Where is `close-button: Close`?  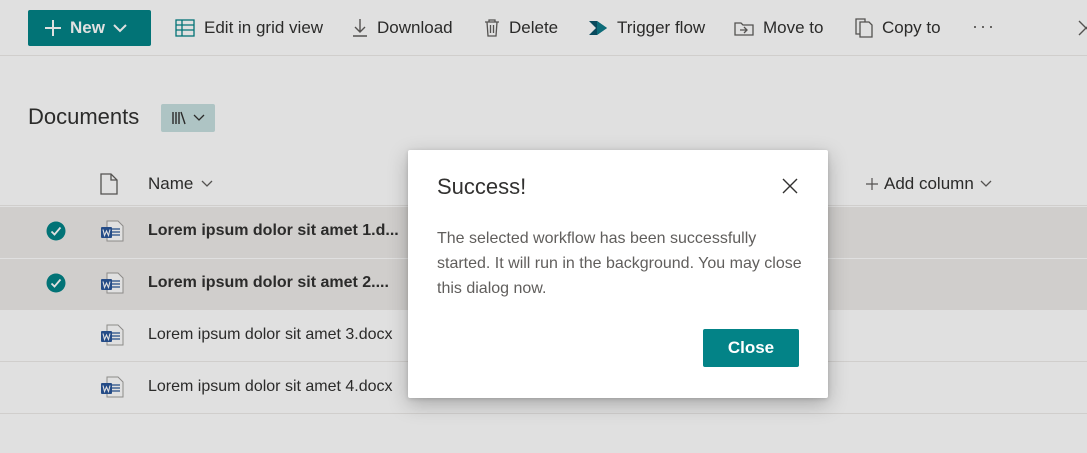
close-button: Close is located at coordinates (751, 348).